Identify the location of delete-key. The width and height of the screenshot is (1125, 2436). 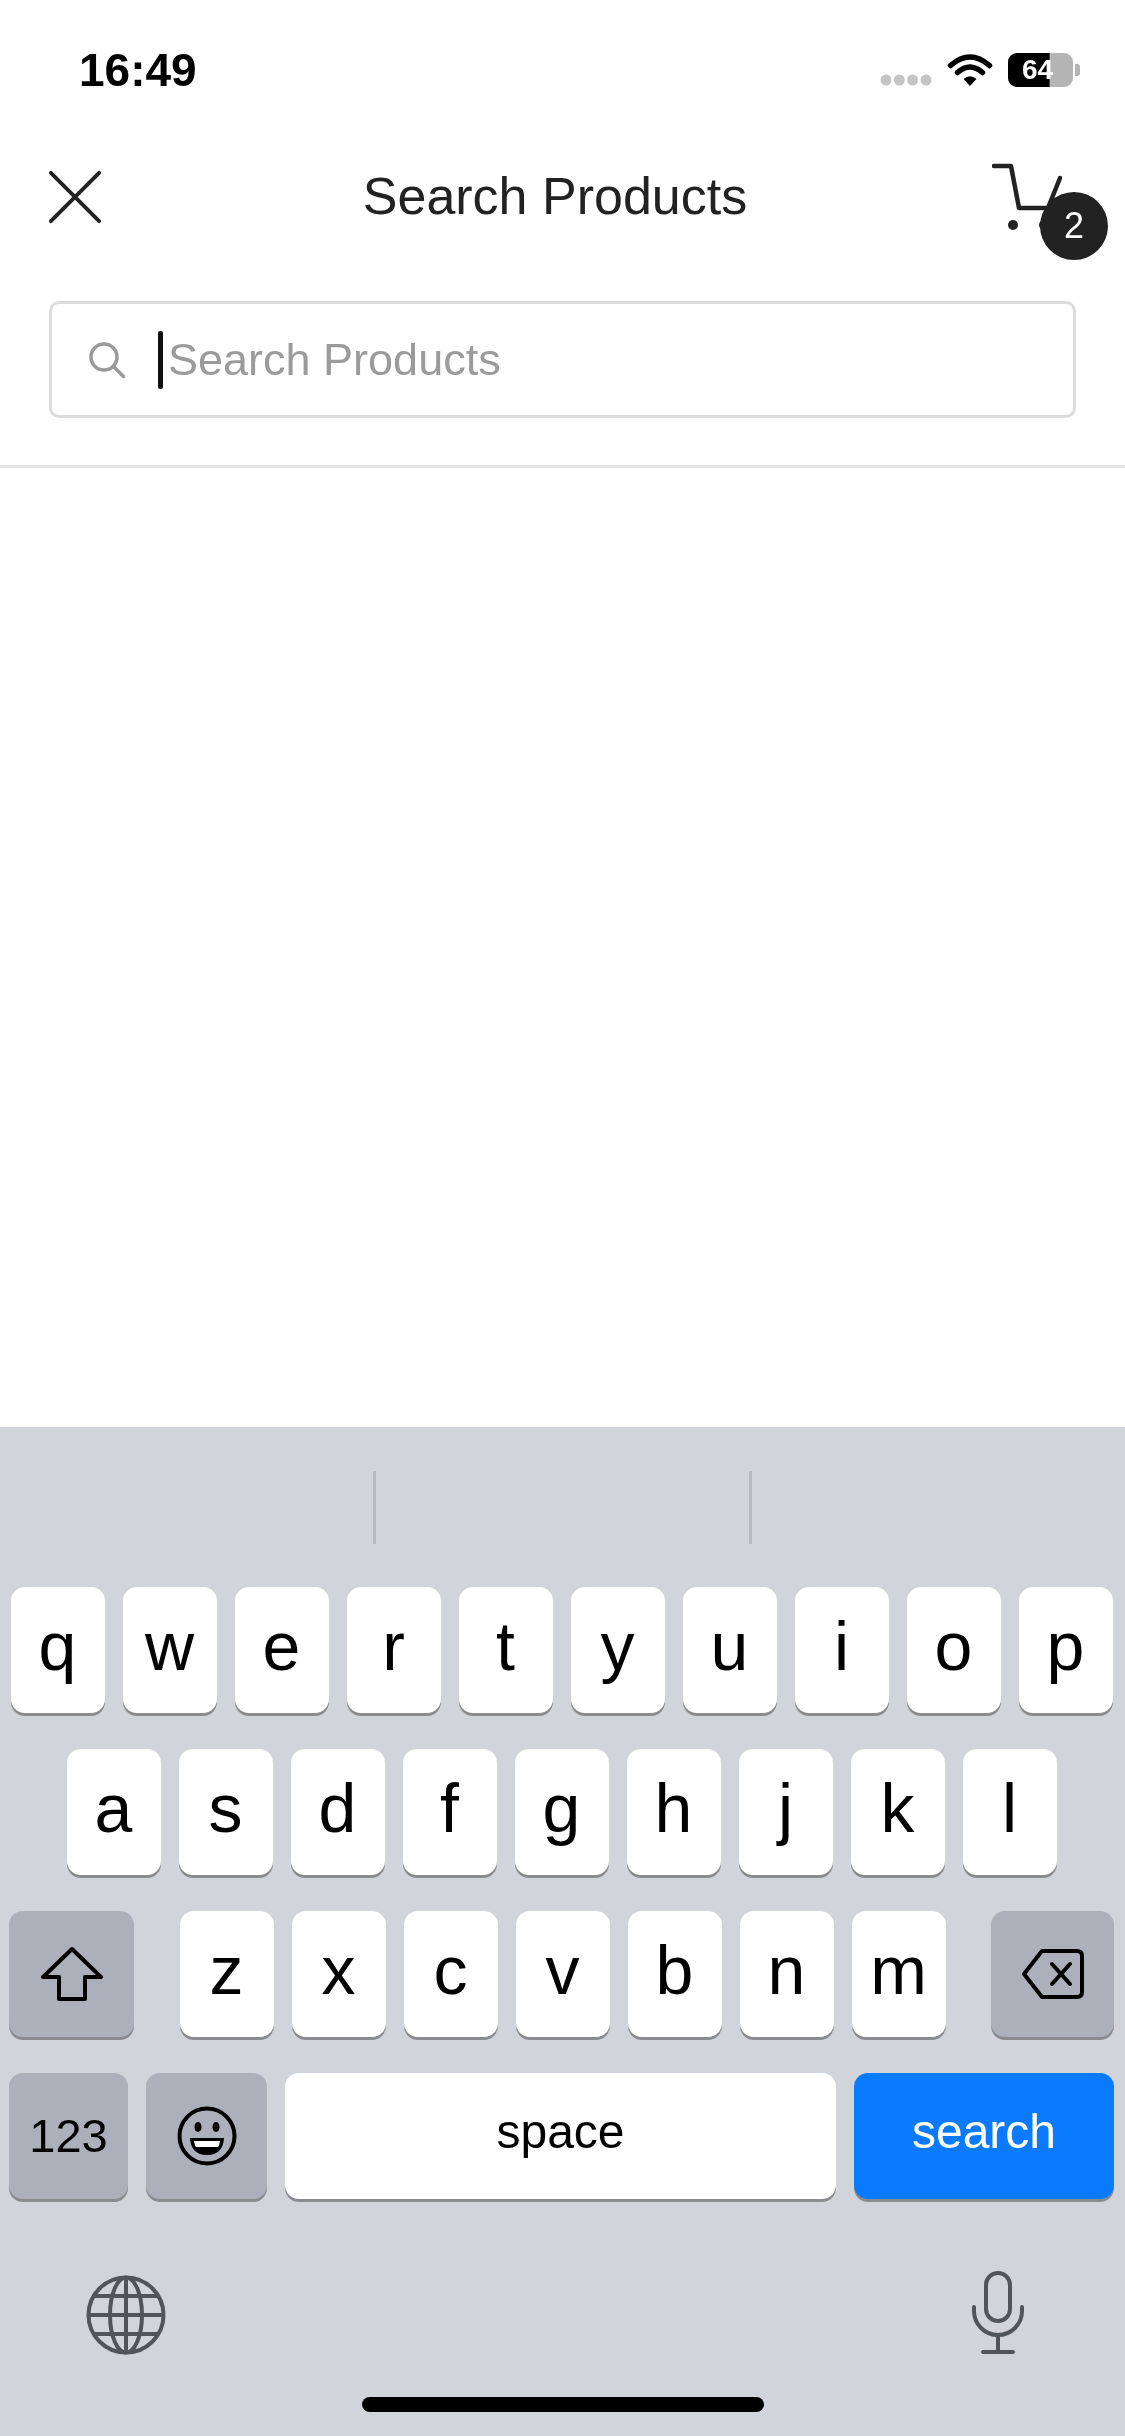
(1052, 1974).